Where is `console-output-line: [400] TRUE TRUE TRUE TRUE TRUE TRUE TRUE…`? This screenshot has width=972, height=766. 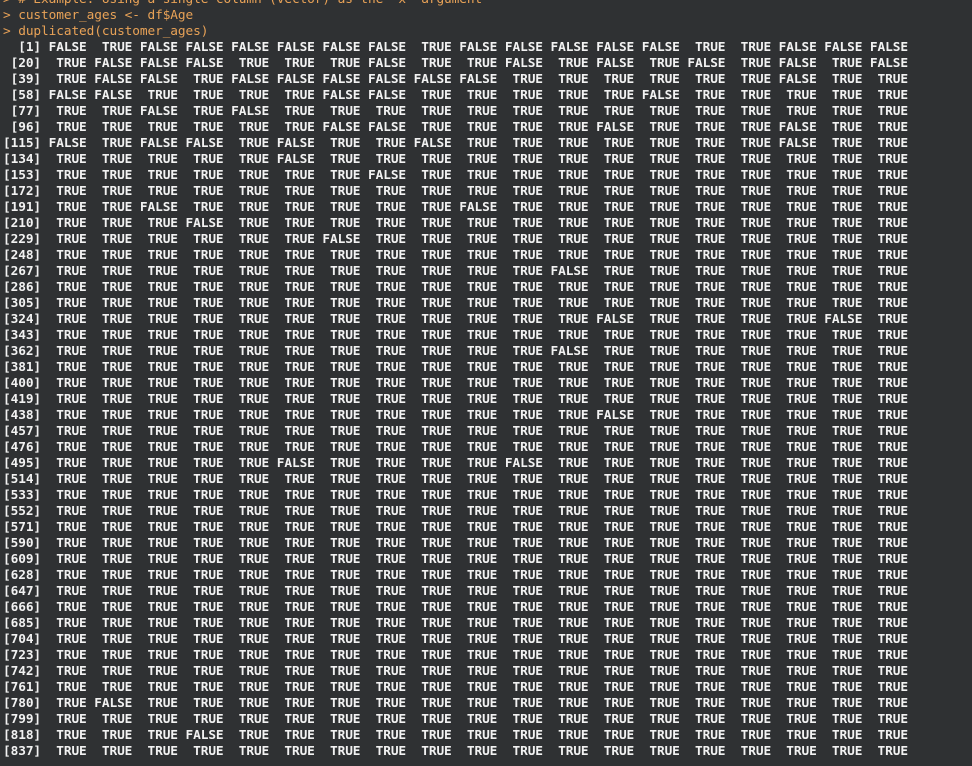 console-output-line: [400] TRUE TRUE TRUE TRUE TRUE TRUE TRUE… is located at coordinates (455, 383).